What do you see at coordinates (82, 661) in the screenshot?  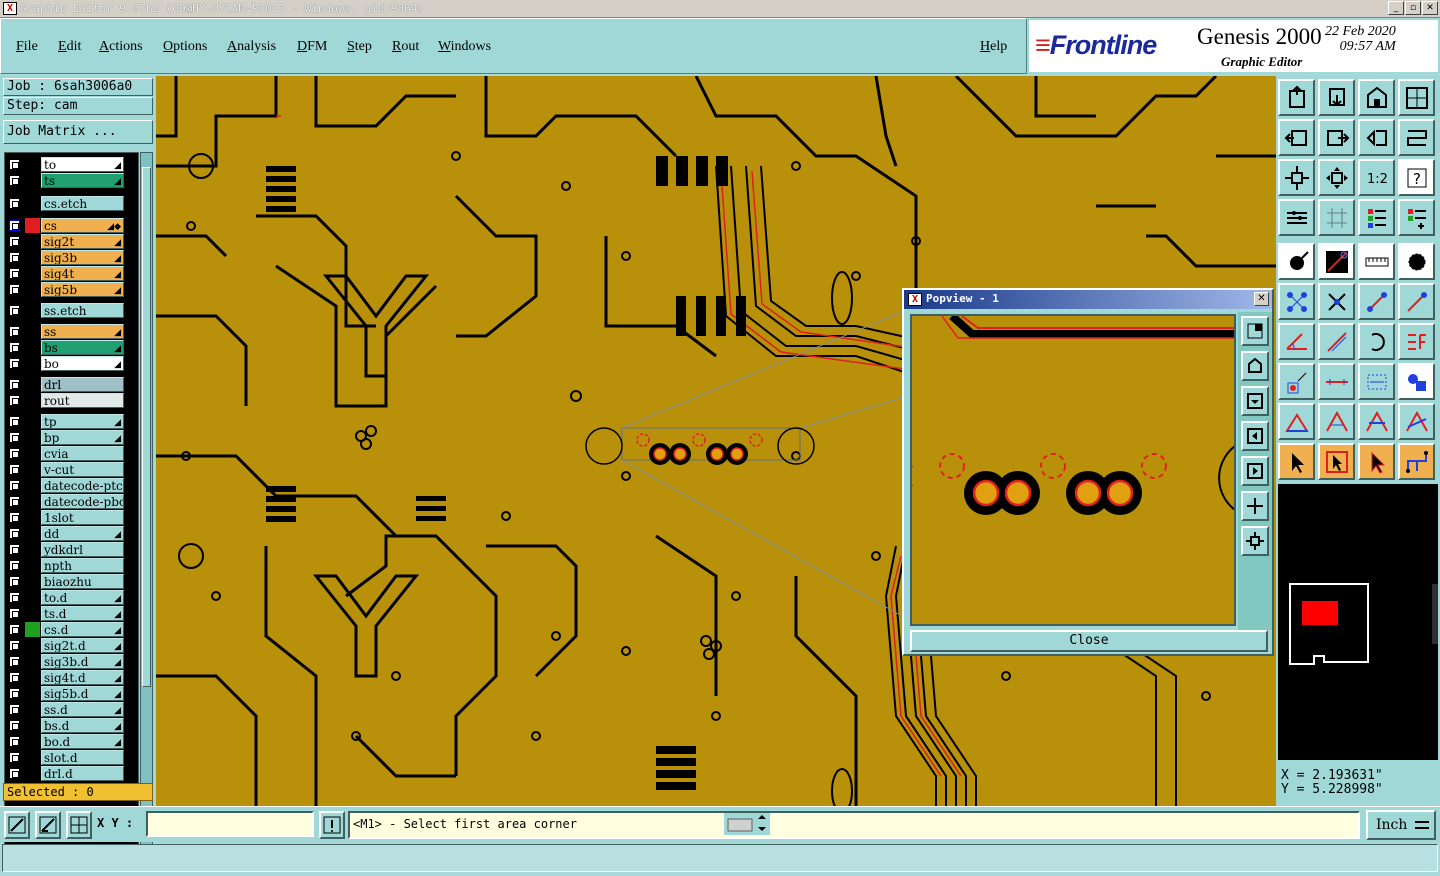 I see `layer-name: sig3b.d ◢` at bounding box center [82, 661].